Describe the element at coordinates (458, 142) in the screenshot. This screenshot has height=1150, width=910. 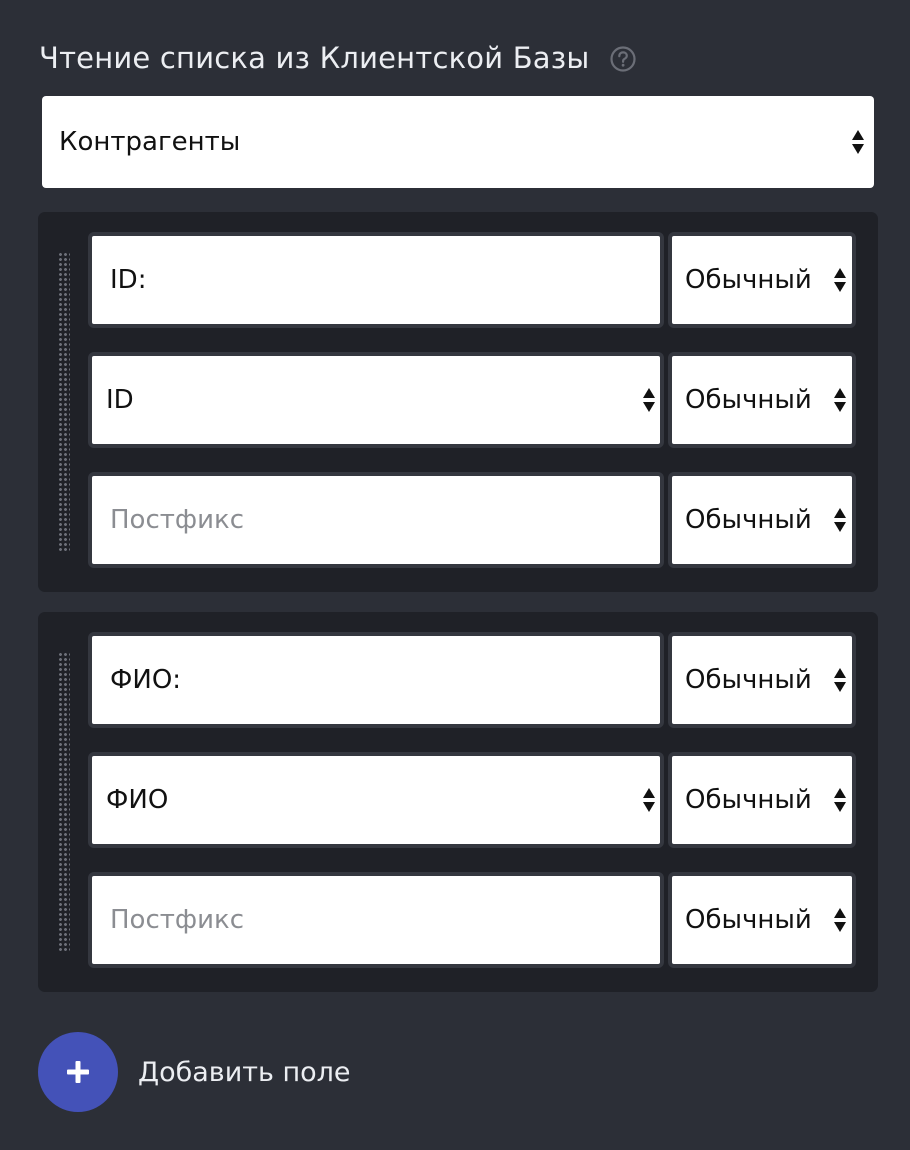
I see `source-select: Контрагенты` at that location.